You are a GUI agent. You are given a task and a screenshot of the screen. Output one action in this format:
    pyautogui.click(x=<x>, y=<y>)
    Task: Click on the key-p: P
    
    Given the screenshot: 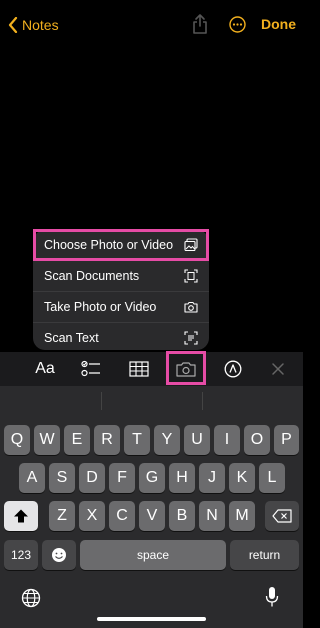 What is the action you would take?
    pyautogui.click(x=286, y=440)
    